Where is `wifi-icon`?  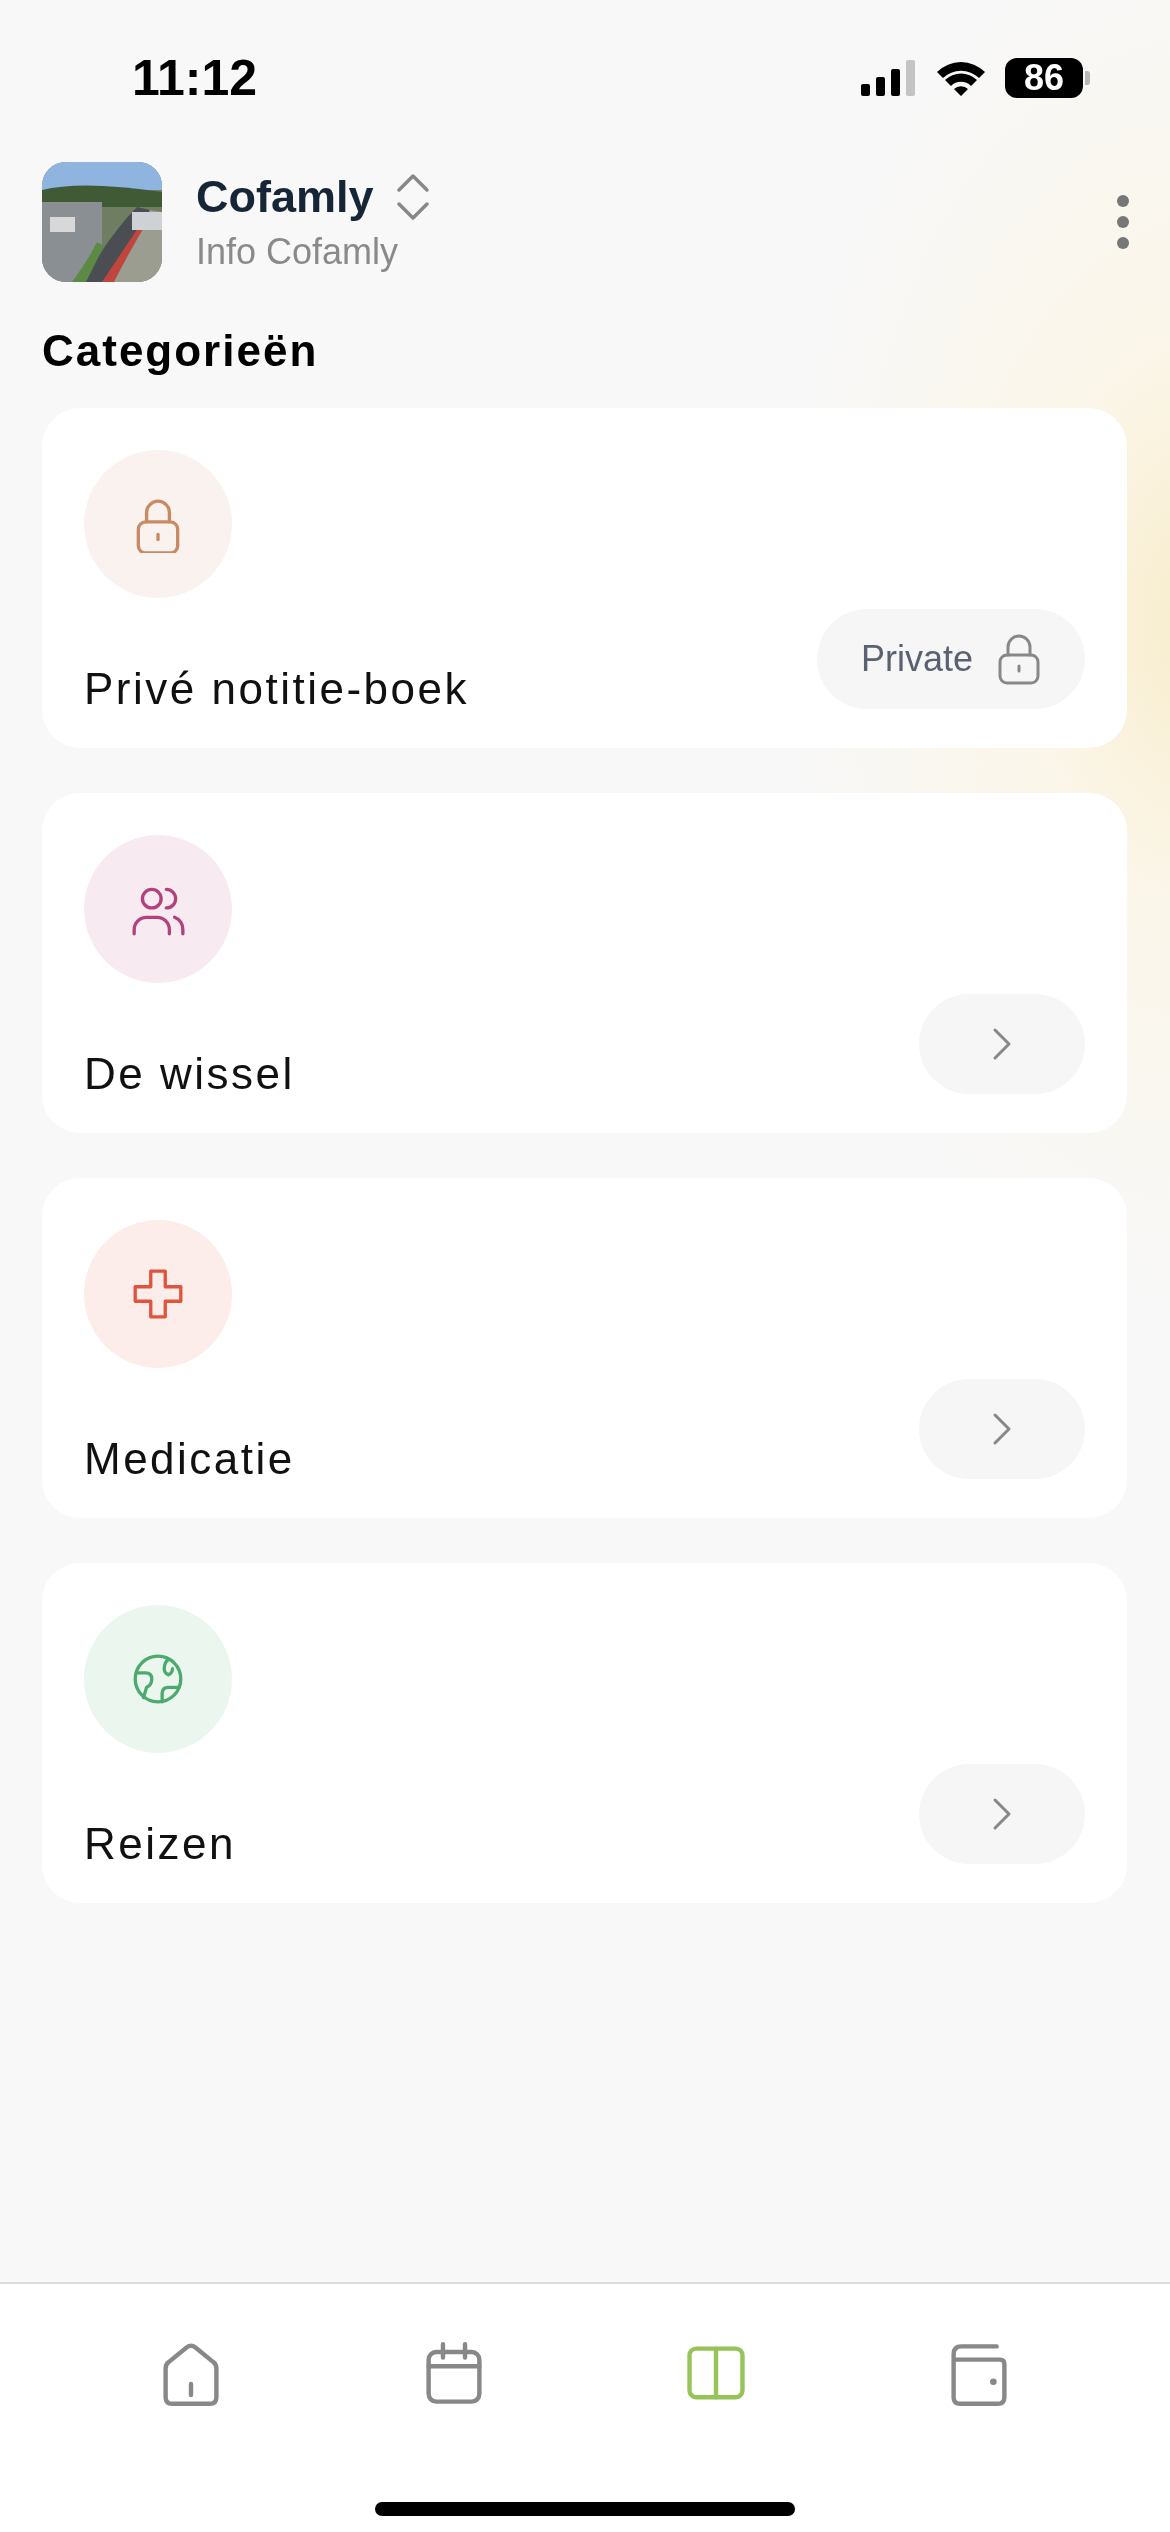
wifi-icon is located at coordinates (961, 78).